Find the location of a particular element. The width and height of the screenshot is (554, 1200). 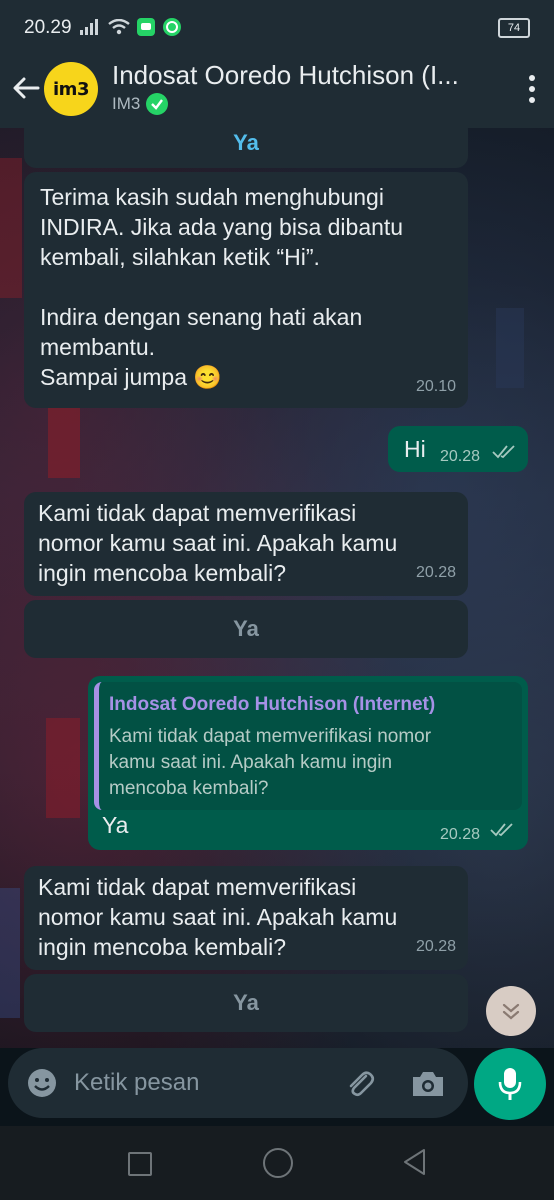

camera-icon is located at coordinates (428, 1084).